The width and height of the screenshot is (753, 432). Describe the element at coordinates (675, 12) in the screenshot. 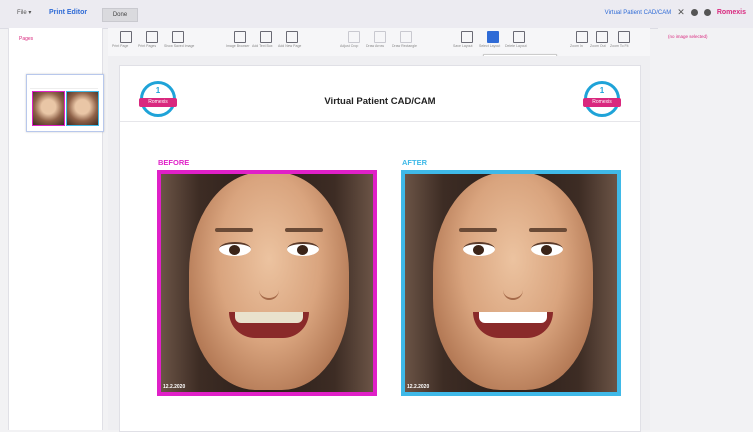

I see `top-right-area: Virtual Patient CAD/CAM ✕ Romexis` at that location.